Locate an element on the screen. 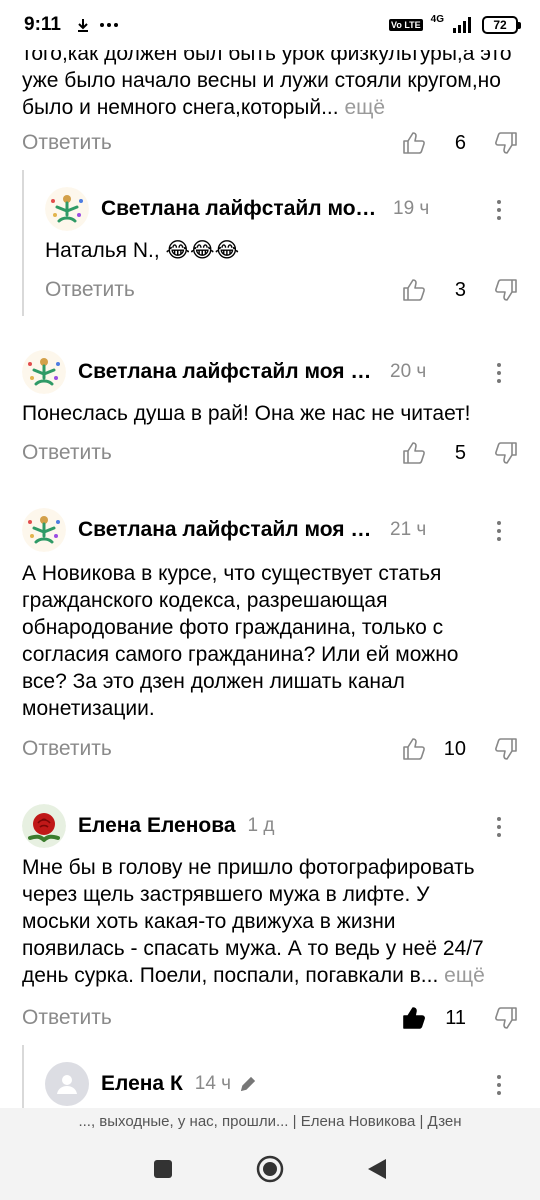 The height and width of the screenshot is (1200, 540). battery-icon: 72 is located at coordinates (501, 25).